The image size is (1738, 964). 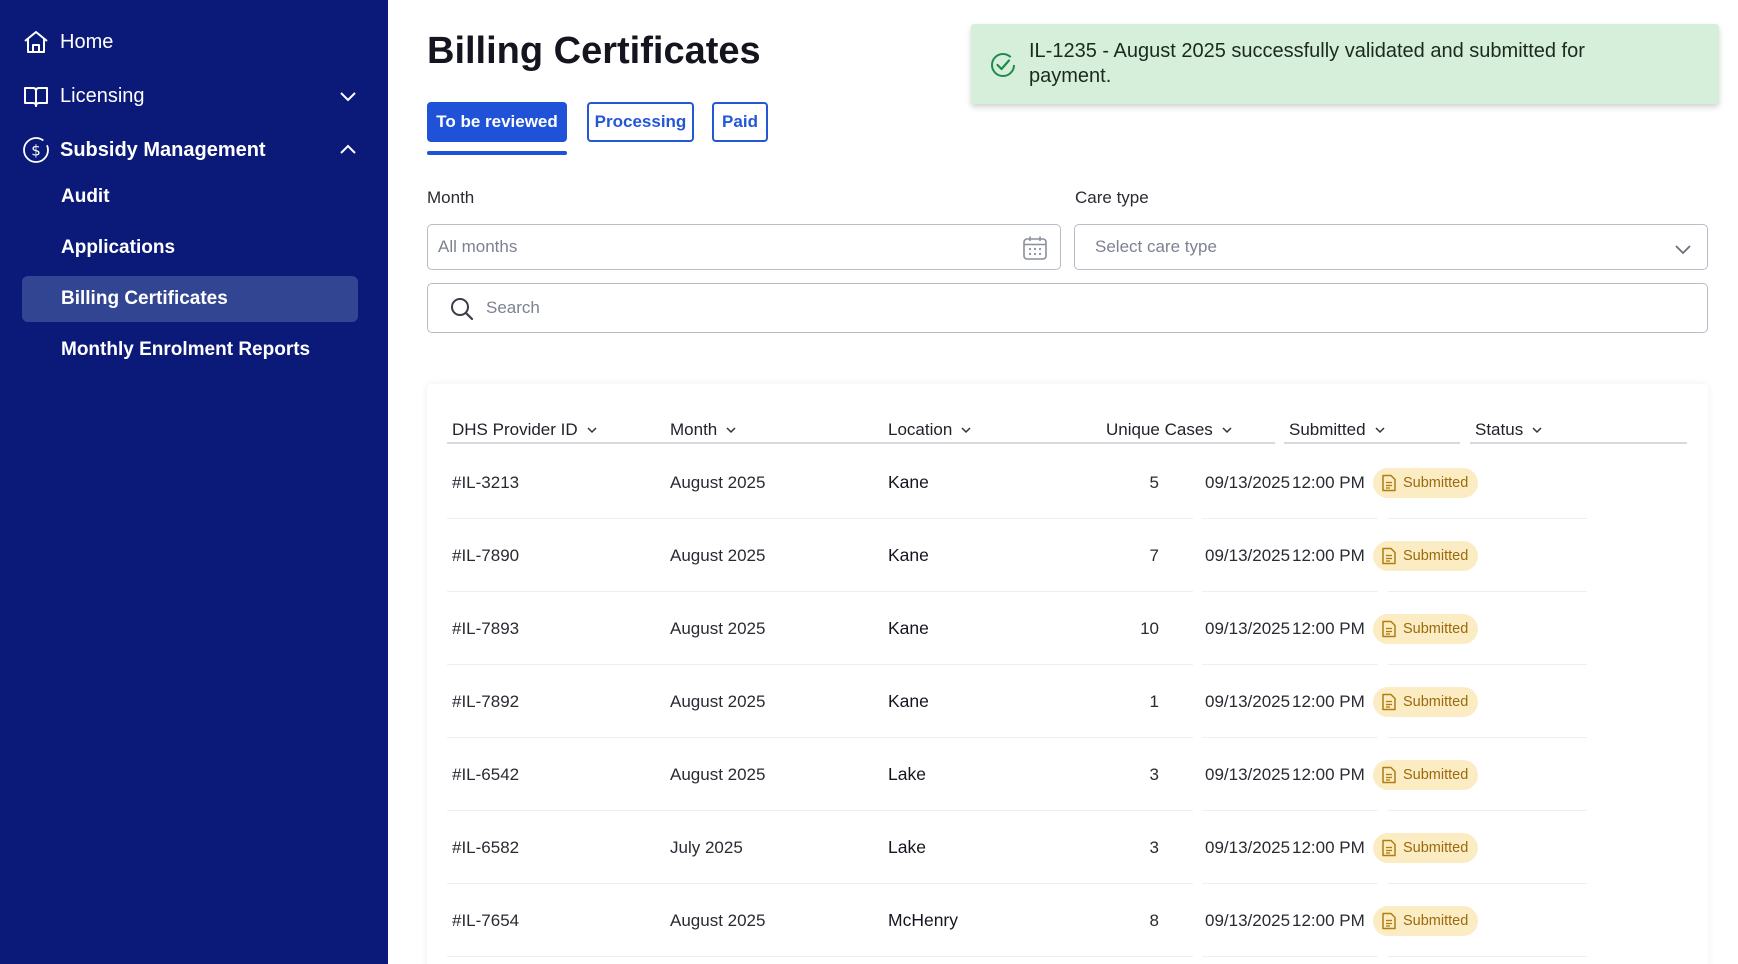 I want to click on sidebar-item-home: Home, so click(x=192, y=42).